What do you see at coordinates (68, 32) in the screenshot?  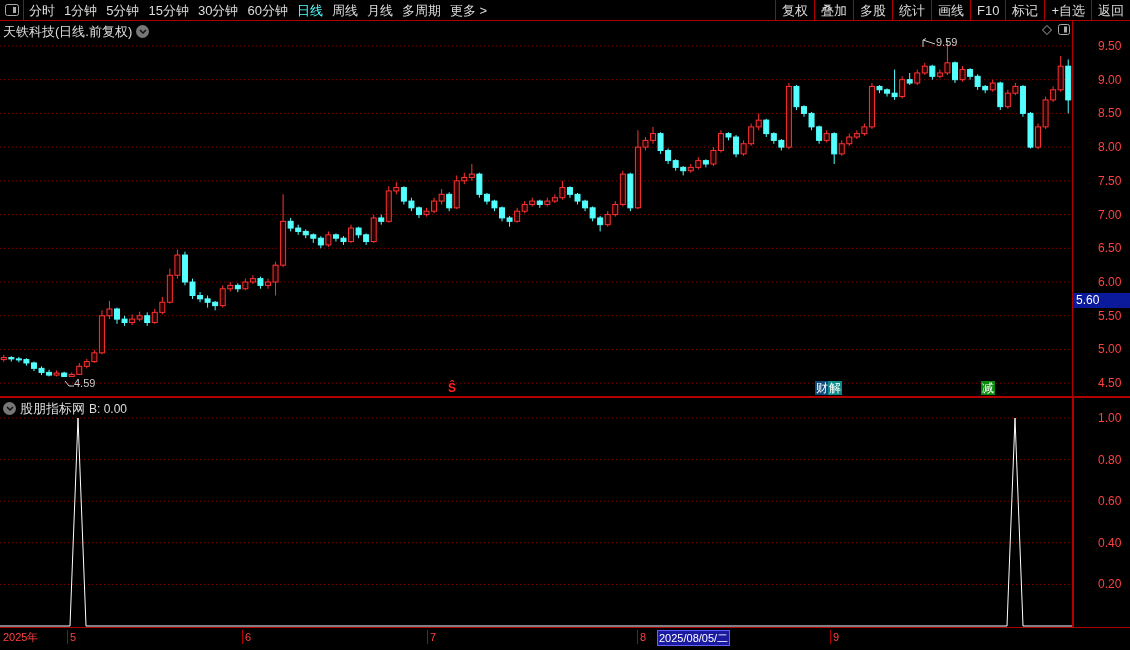 I see `chart-title: 天铁科技(日线.前复权)` at bounding box center [68, 32].